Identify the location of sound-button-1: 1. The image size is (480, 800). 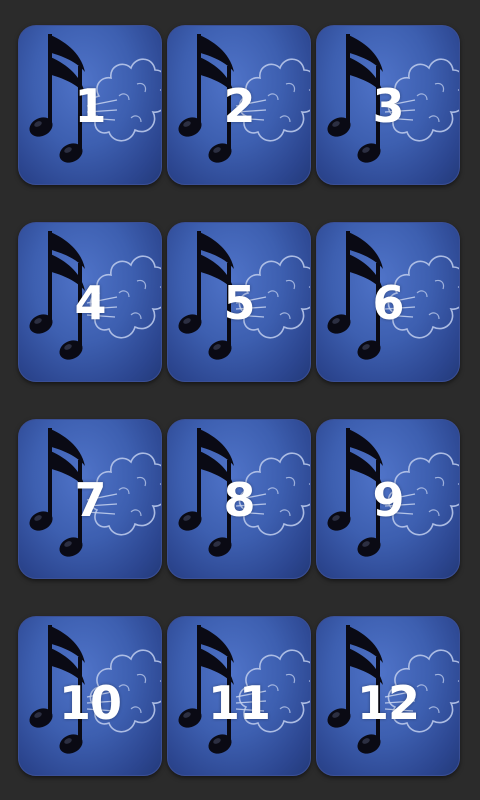
(90, 105).